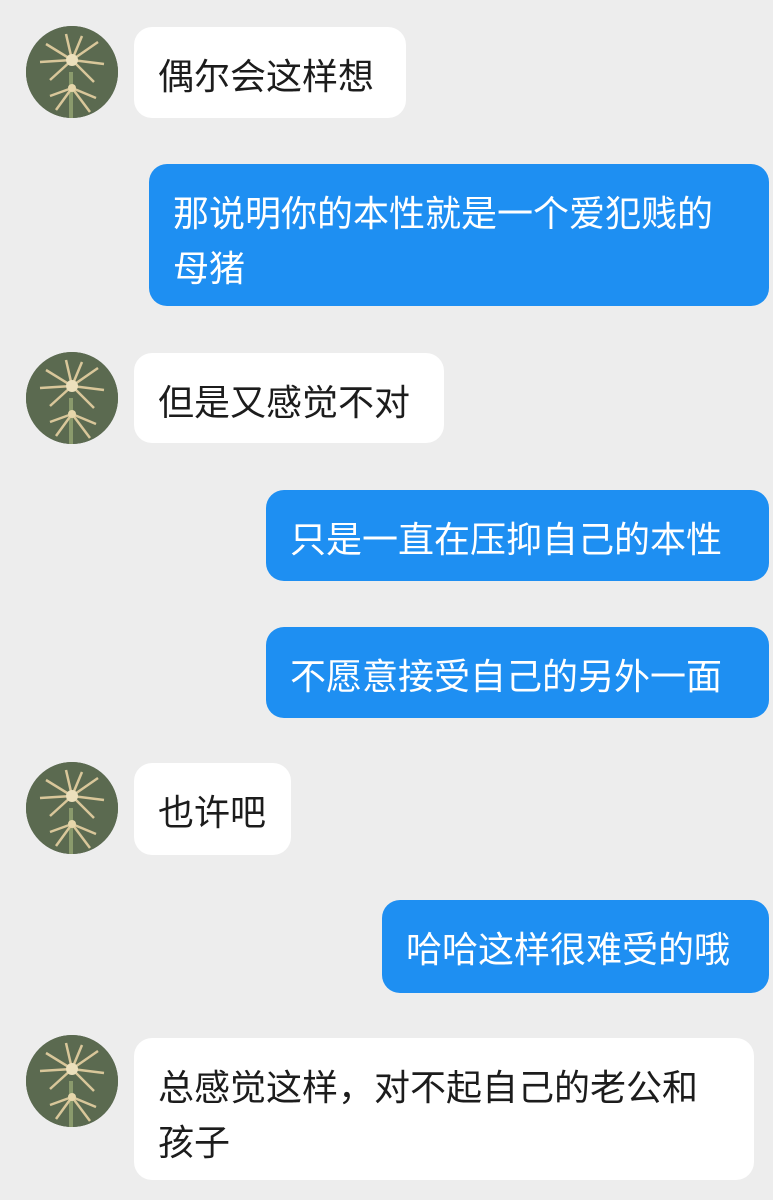  What do you see at coordinates (270, 72) in the screenshot?
I see `incoming-message: 偶尔会这样想` at bounding box center [270, 72].